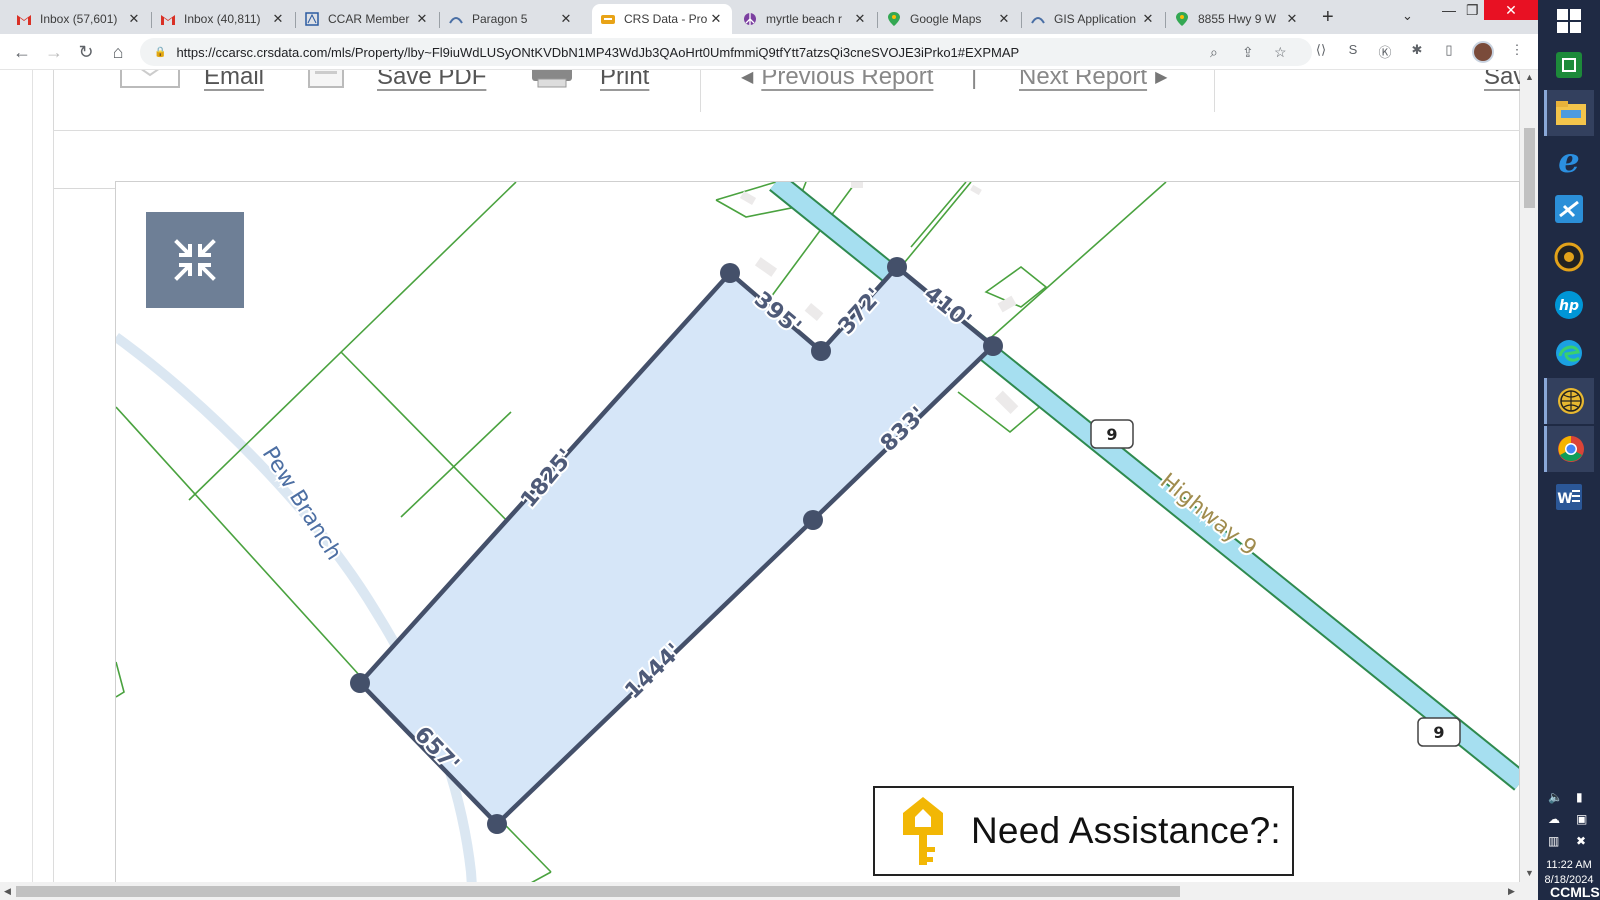 Image resolution: width=1600 pixels, height=900 pixels. I want to click on extension-code-icon: ⟨⟩, so click(1321, 51).